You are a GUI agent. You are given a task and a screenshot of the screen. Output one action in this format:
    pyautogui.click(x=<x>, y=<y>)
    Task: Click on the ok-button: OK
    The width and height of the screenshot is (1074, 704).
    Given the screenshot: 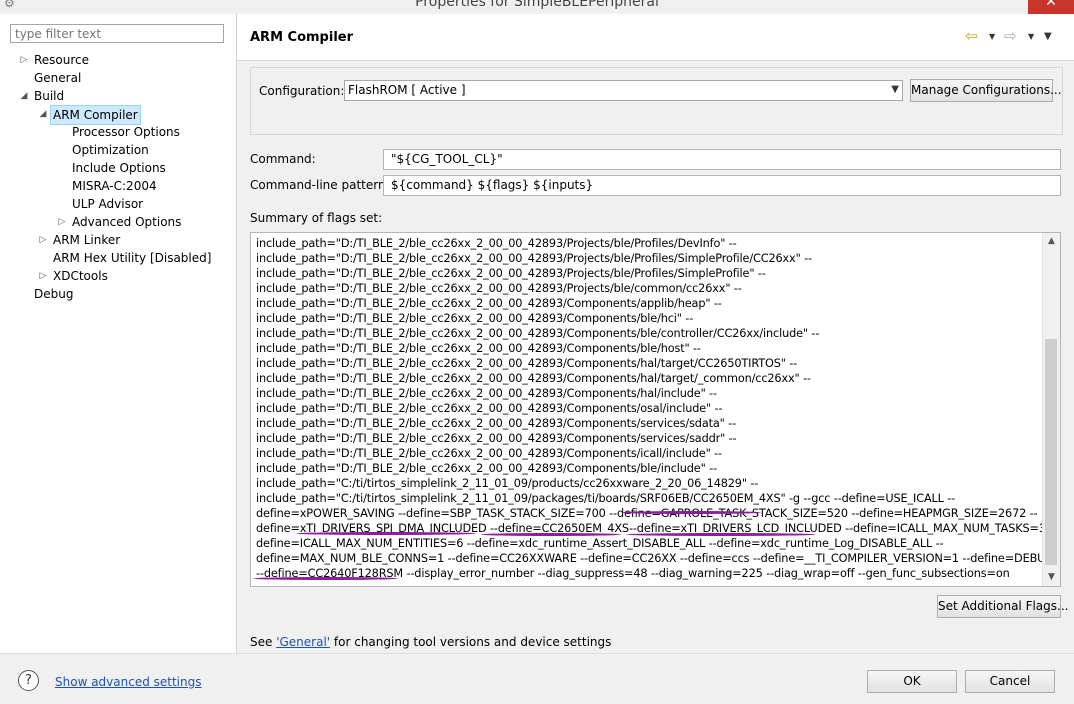 What is the action you would take?
    pyautogui.click(x=912, y=681)
    